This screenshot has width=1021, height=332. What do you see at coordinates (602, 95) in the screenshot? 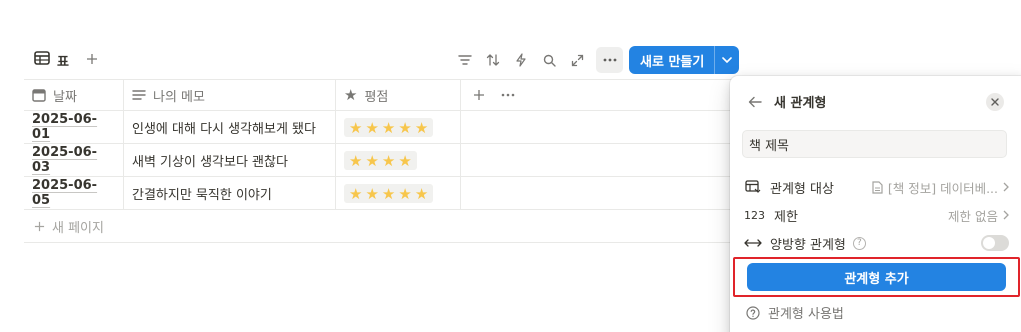
I see `column-header-actions` at bounding box center [602, 95].